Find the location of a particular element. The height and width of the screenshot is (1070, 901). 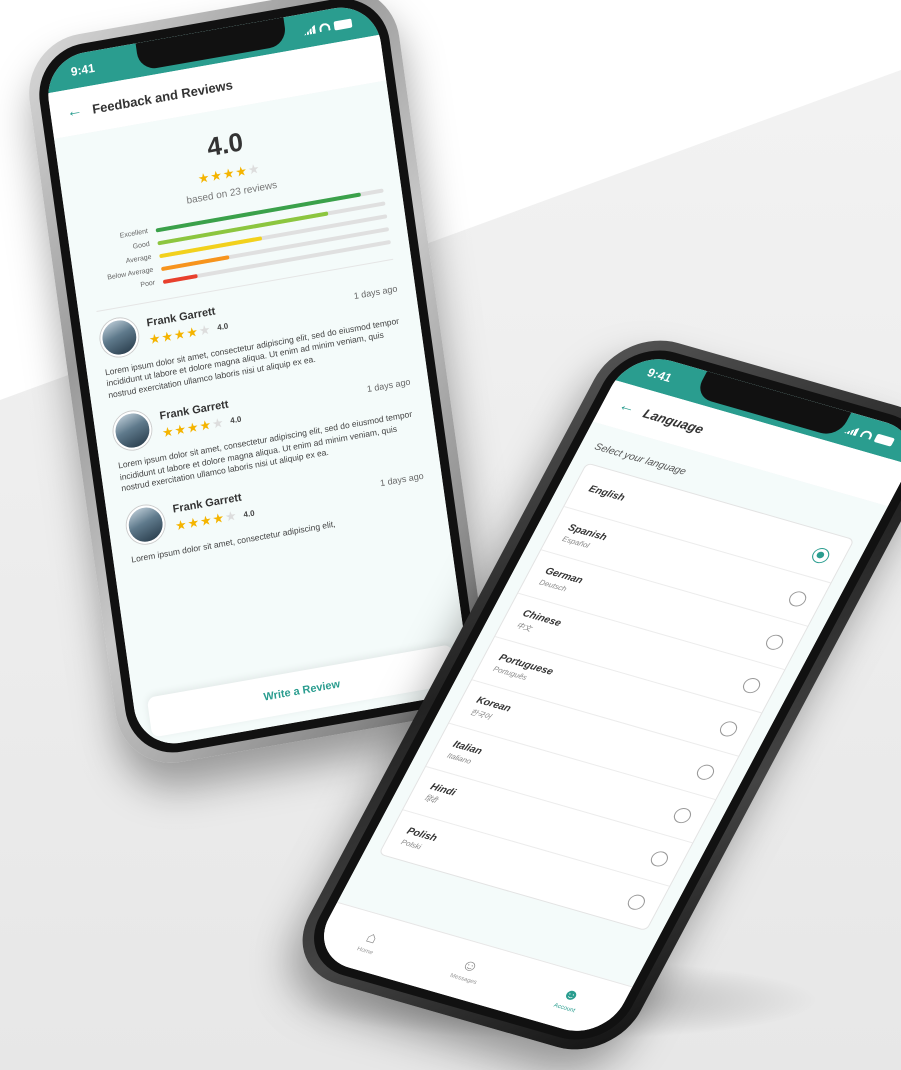

language-name: English is located at coordinates (606, 493).